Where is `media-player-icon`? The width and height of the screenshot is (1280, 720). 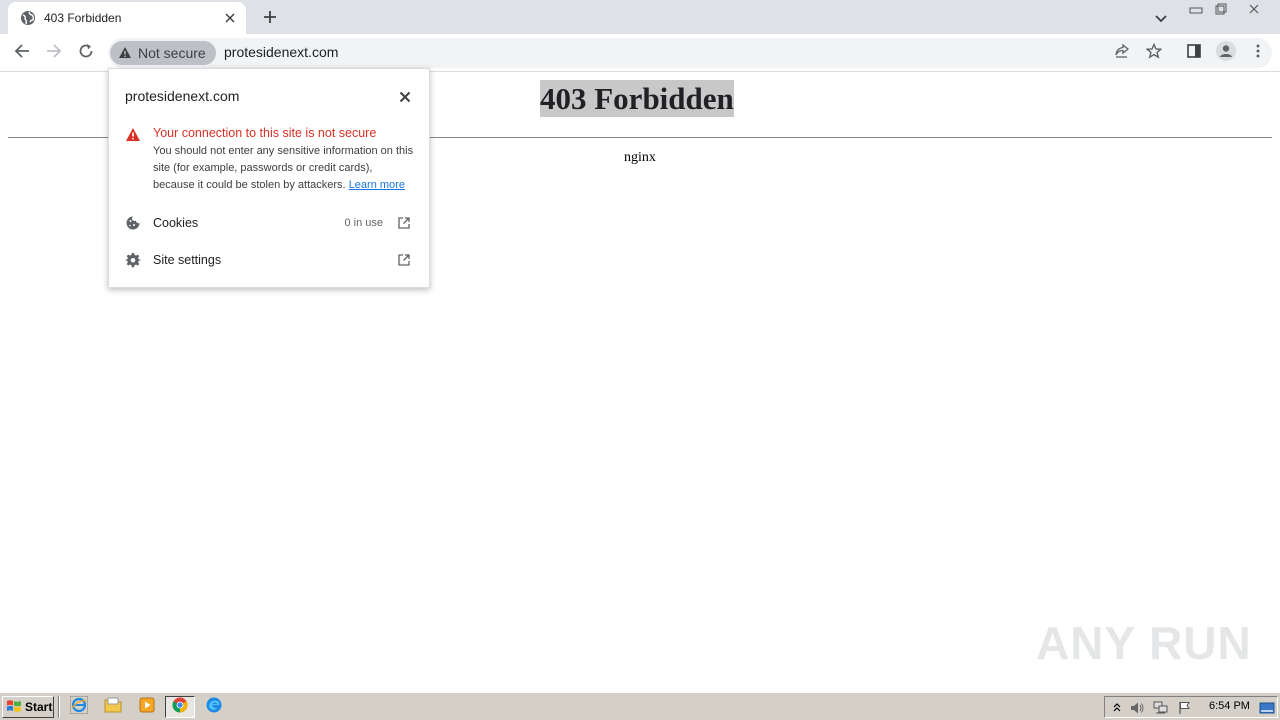
media-player-icon is located at coordinates (147, 707).